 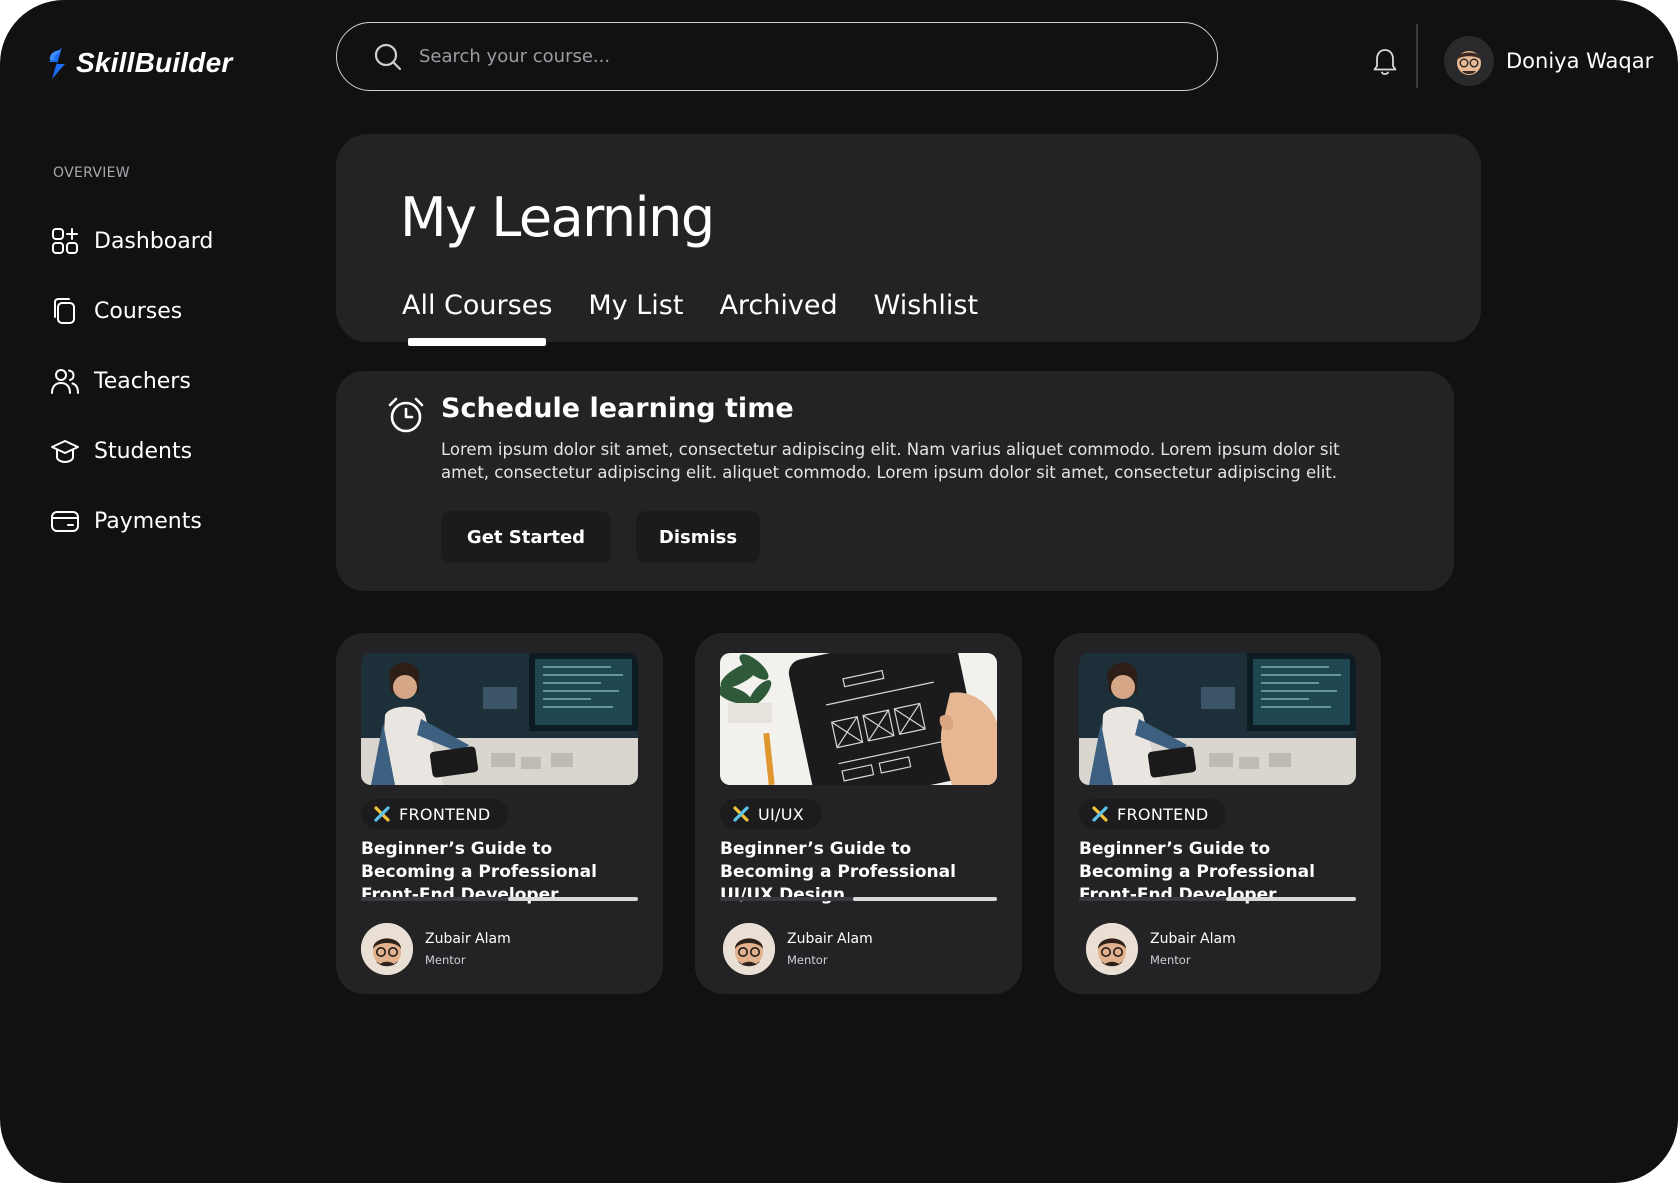 I want to click on search-bar, so click(x=777, y=56).